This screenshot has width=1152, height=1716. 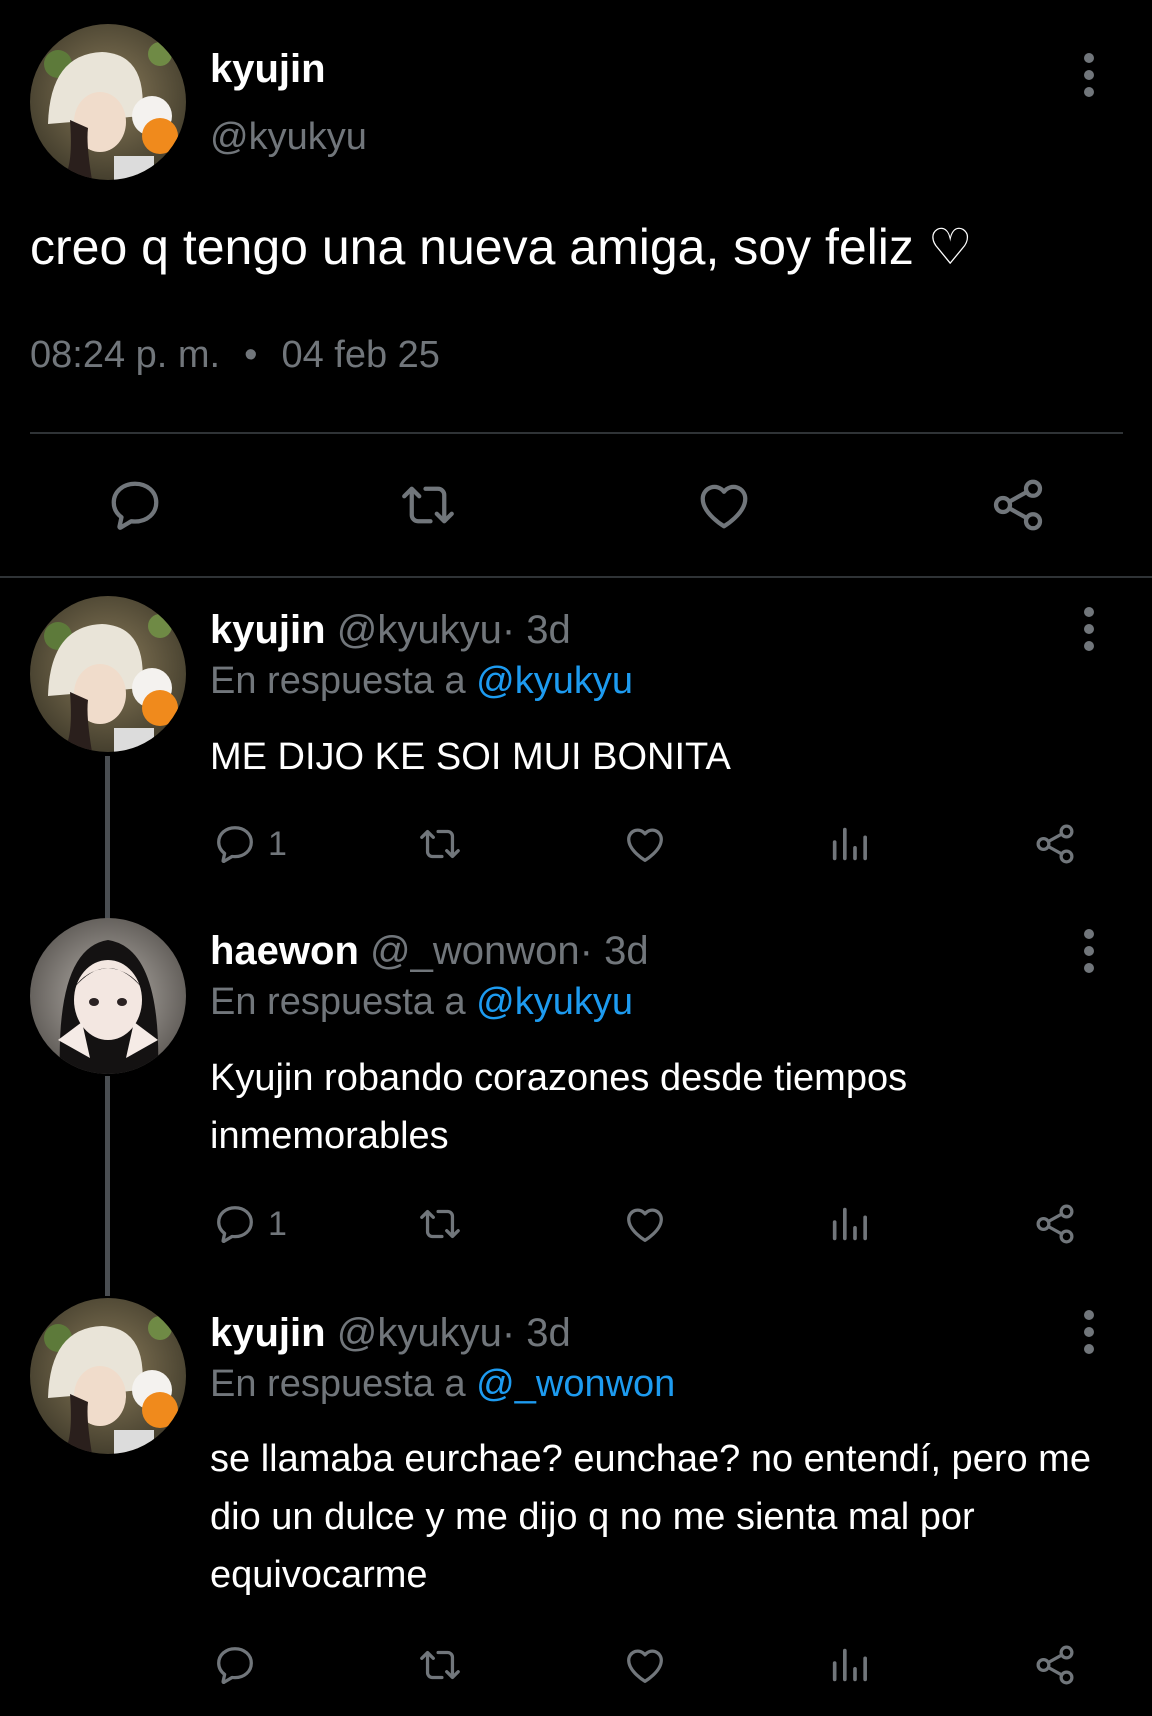 I want to click on main-share-button, so click(x=1018, y=505).